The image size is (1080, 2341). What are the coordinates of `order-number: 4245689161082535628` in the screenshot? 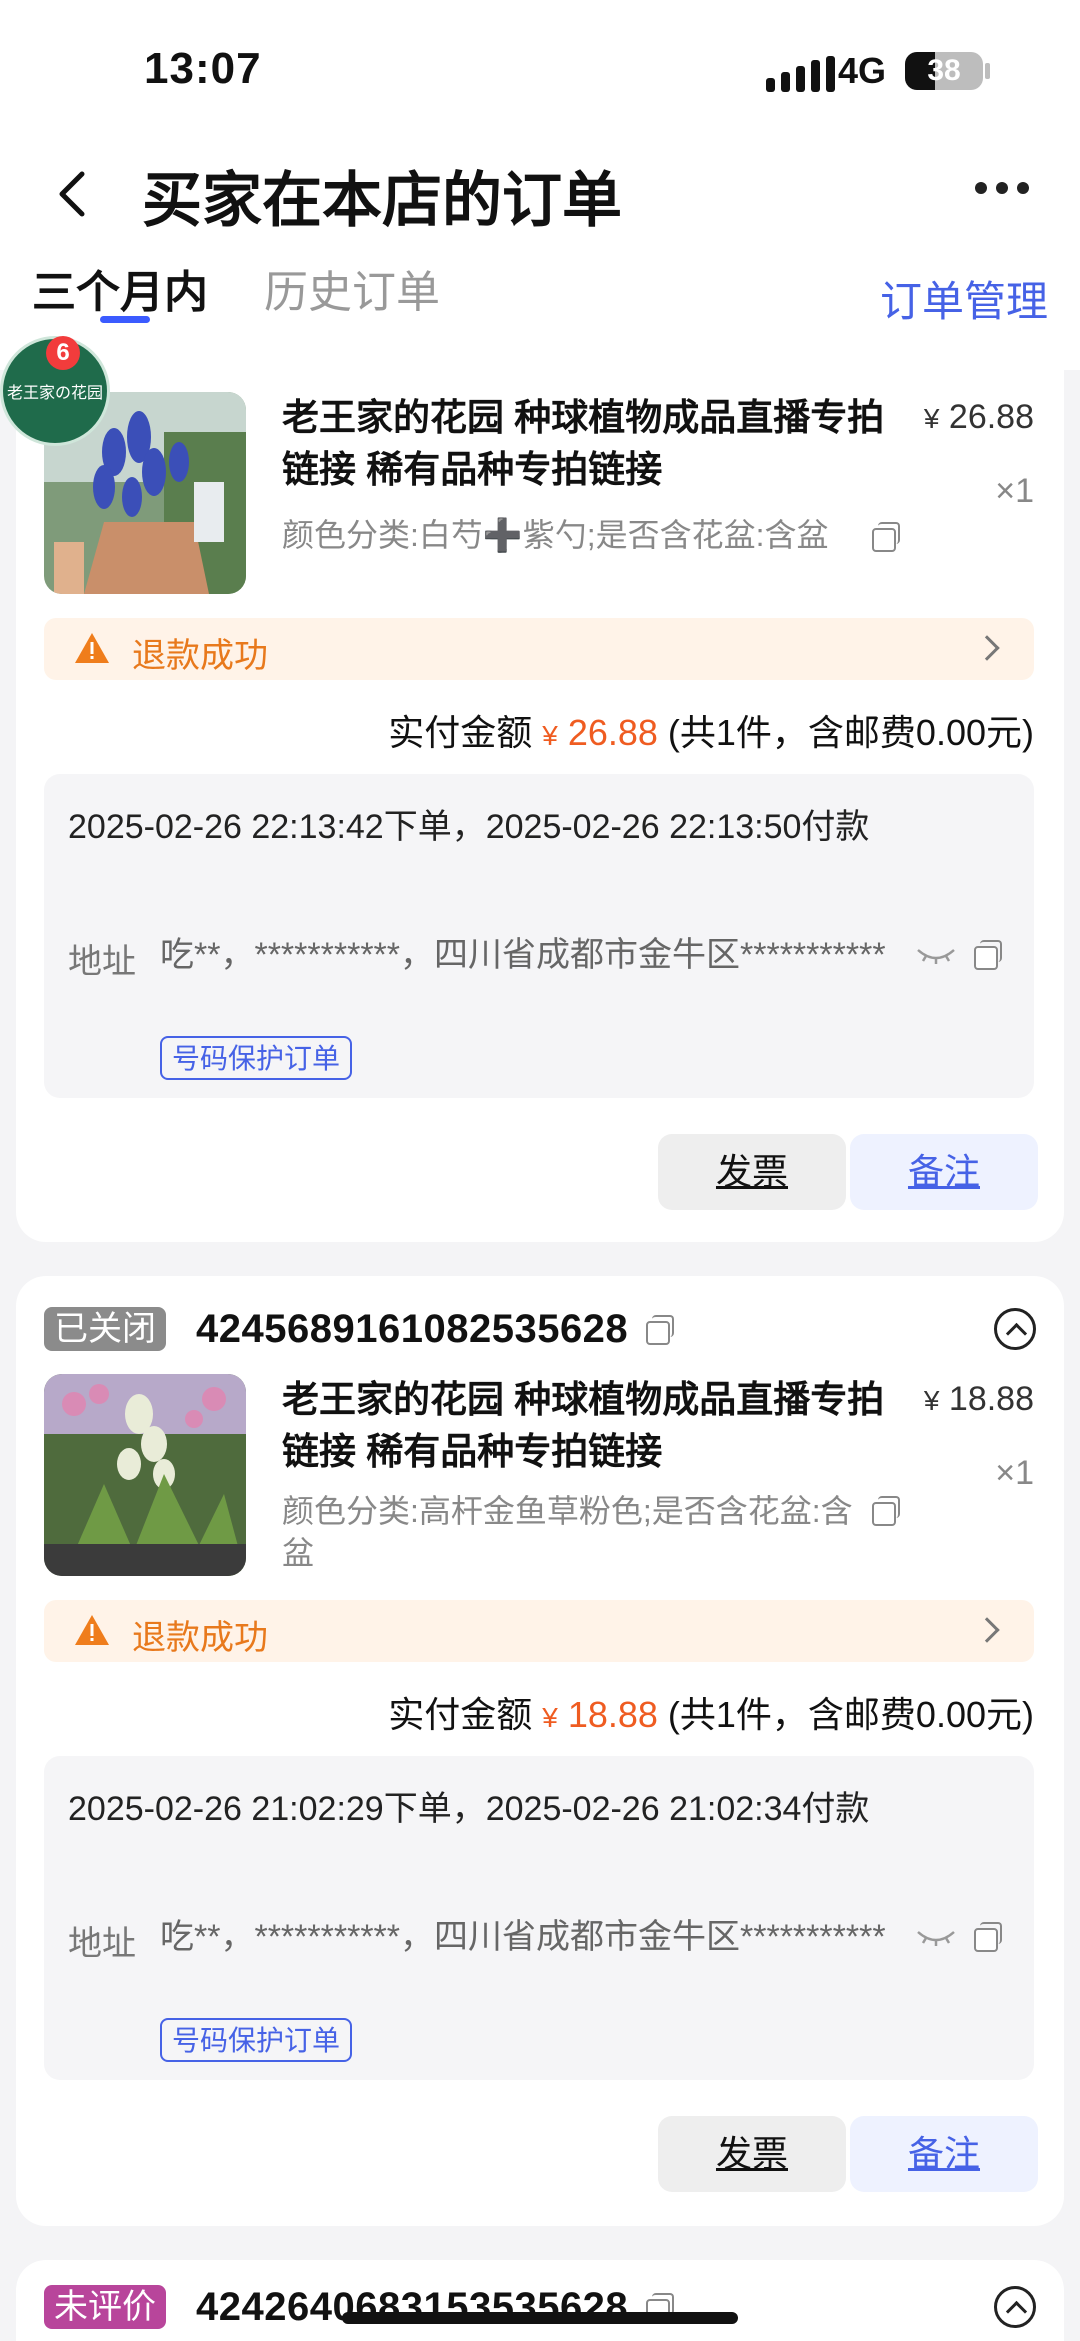 It's located at (412, 1328).